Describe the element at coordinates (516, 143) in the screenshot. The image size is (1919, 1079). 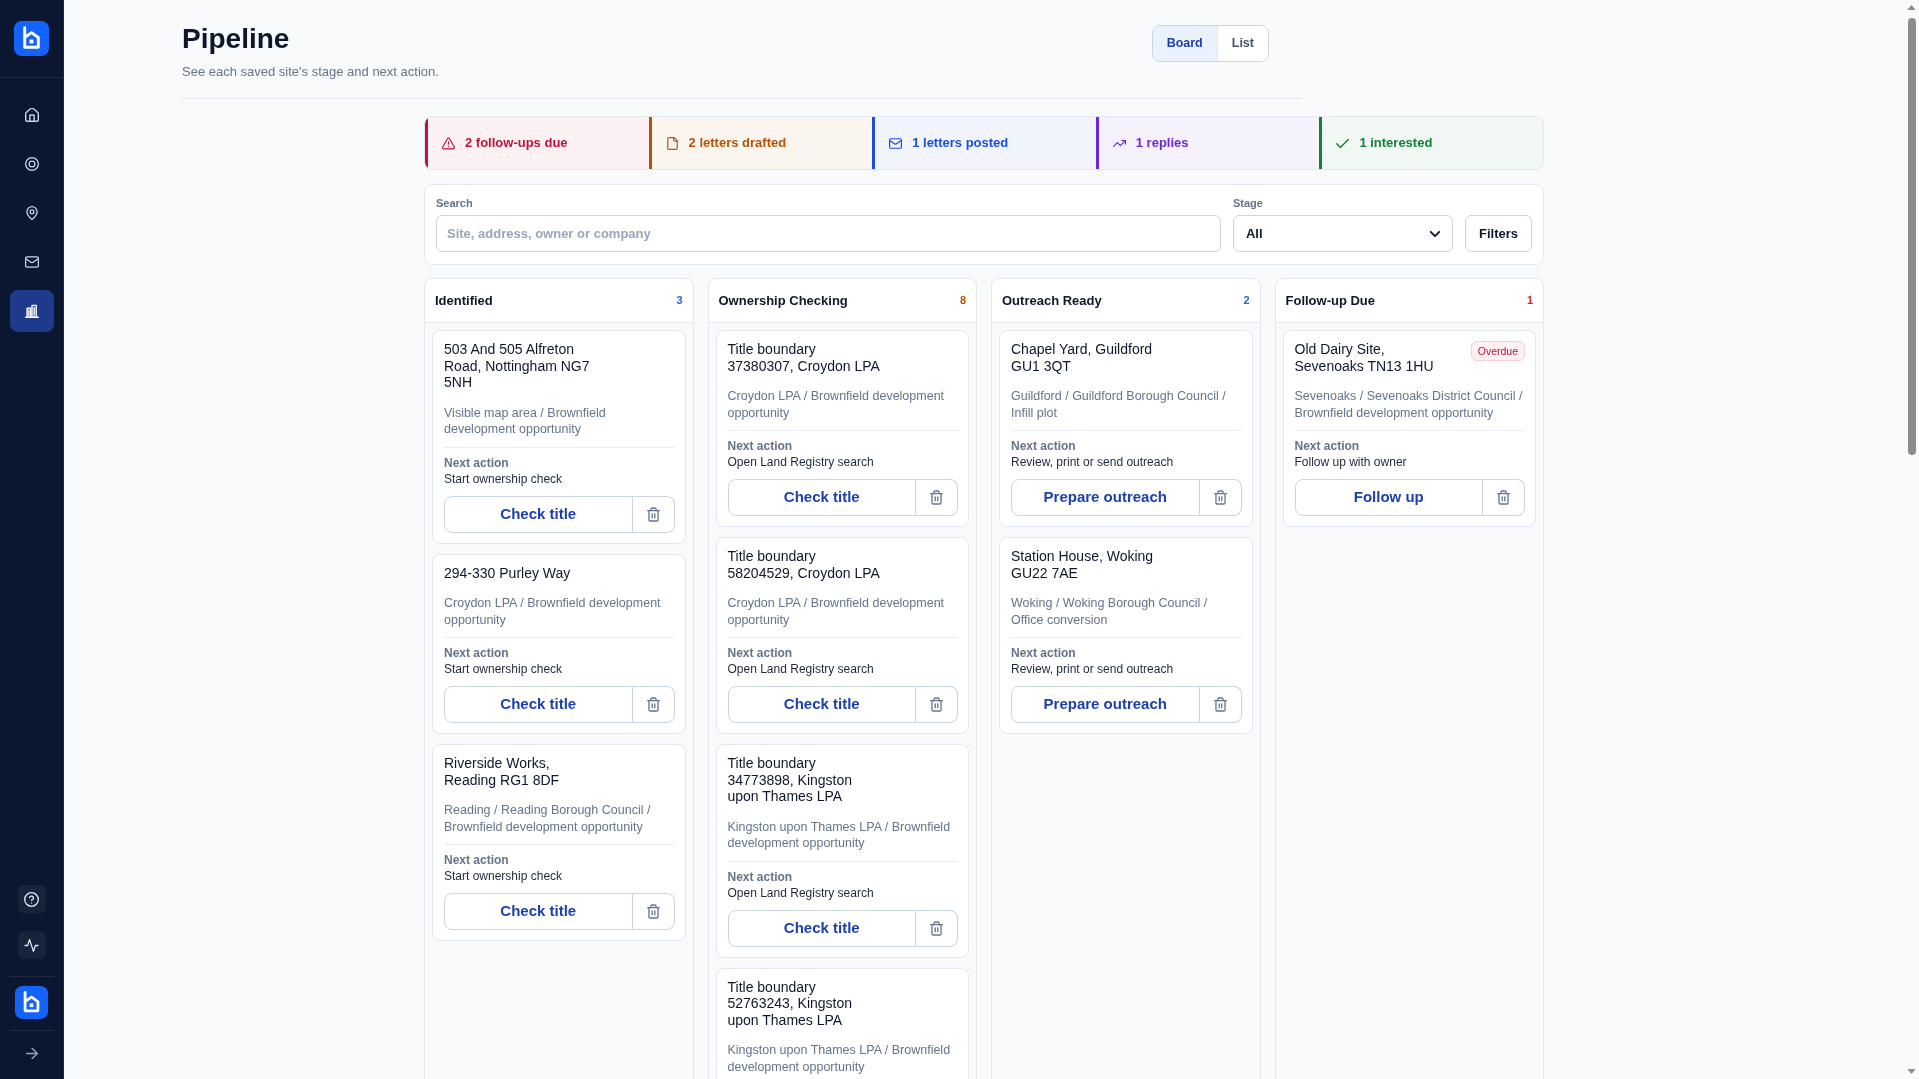
I see `summary-label: 2 follow-ups due` at that location.